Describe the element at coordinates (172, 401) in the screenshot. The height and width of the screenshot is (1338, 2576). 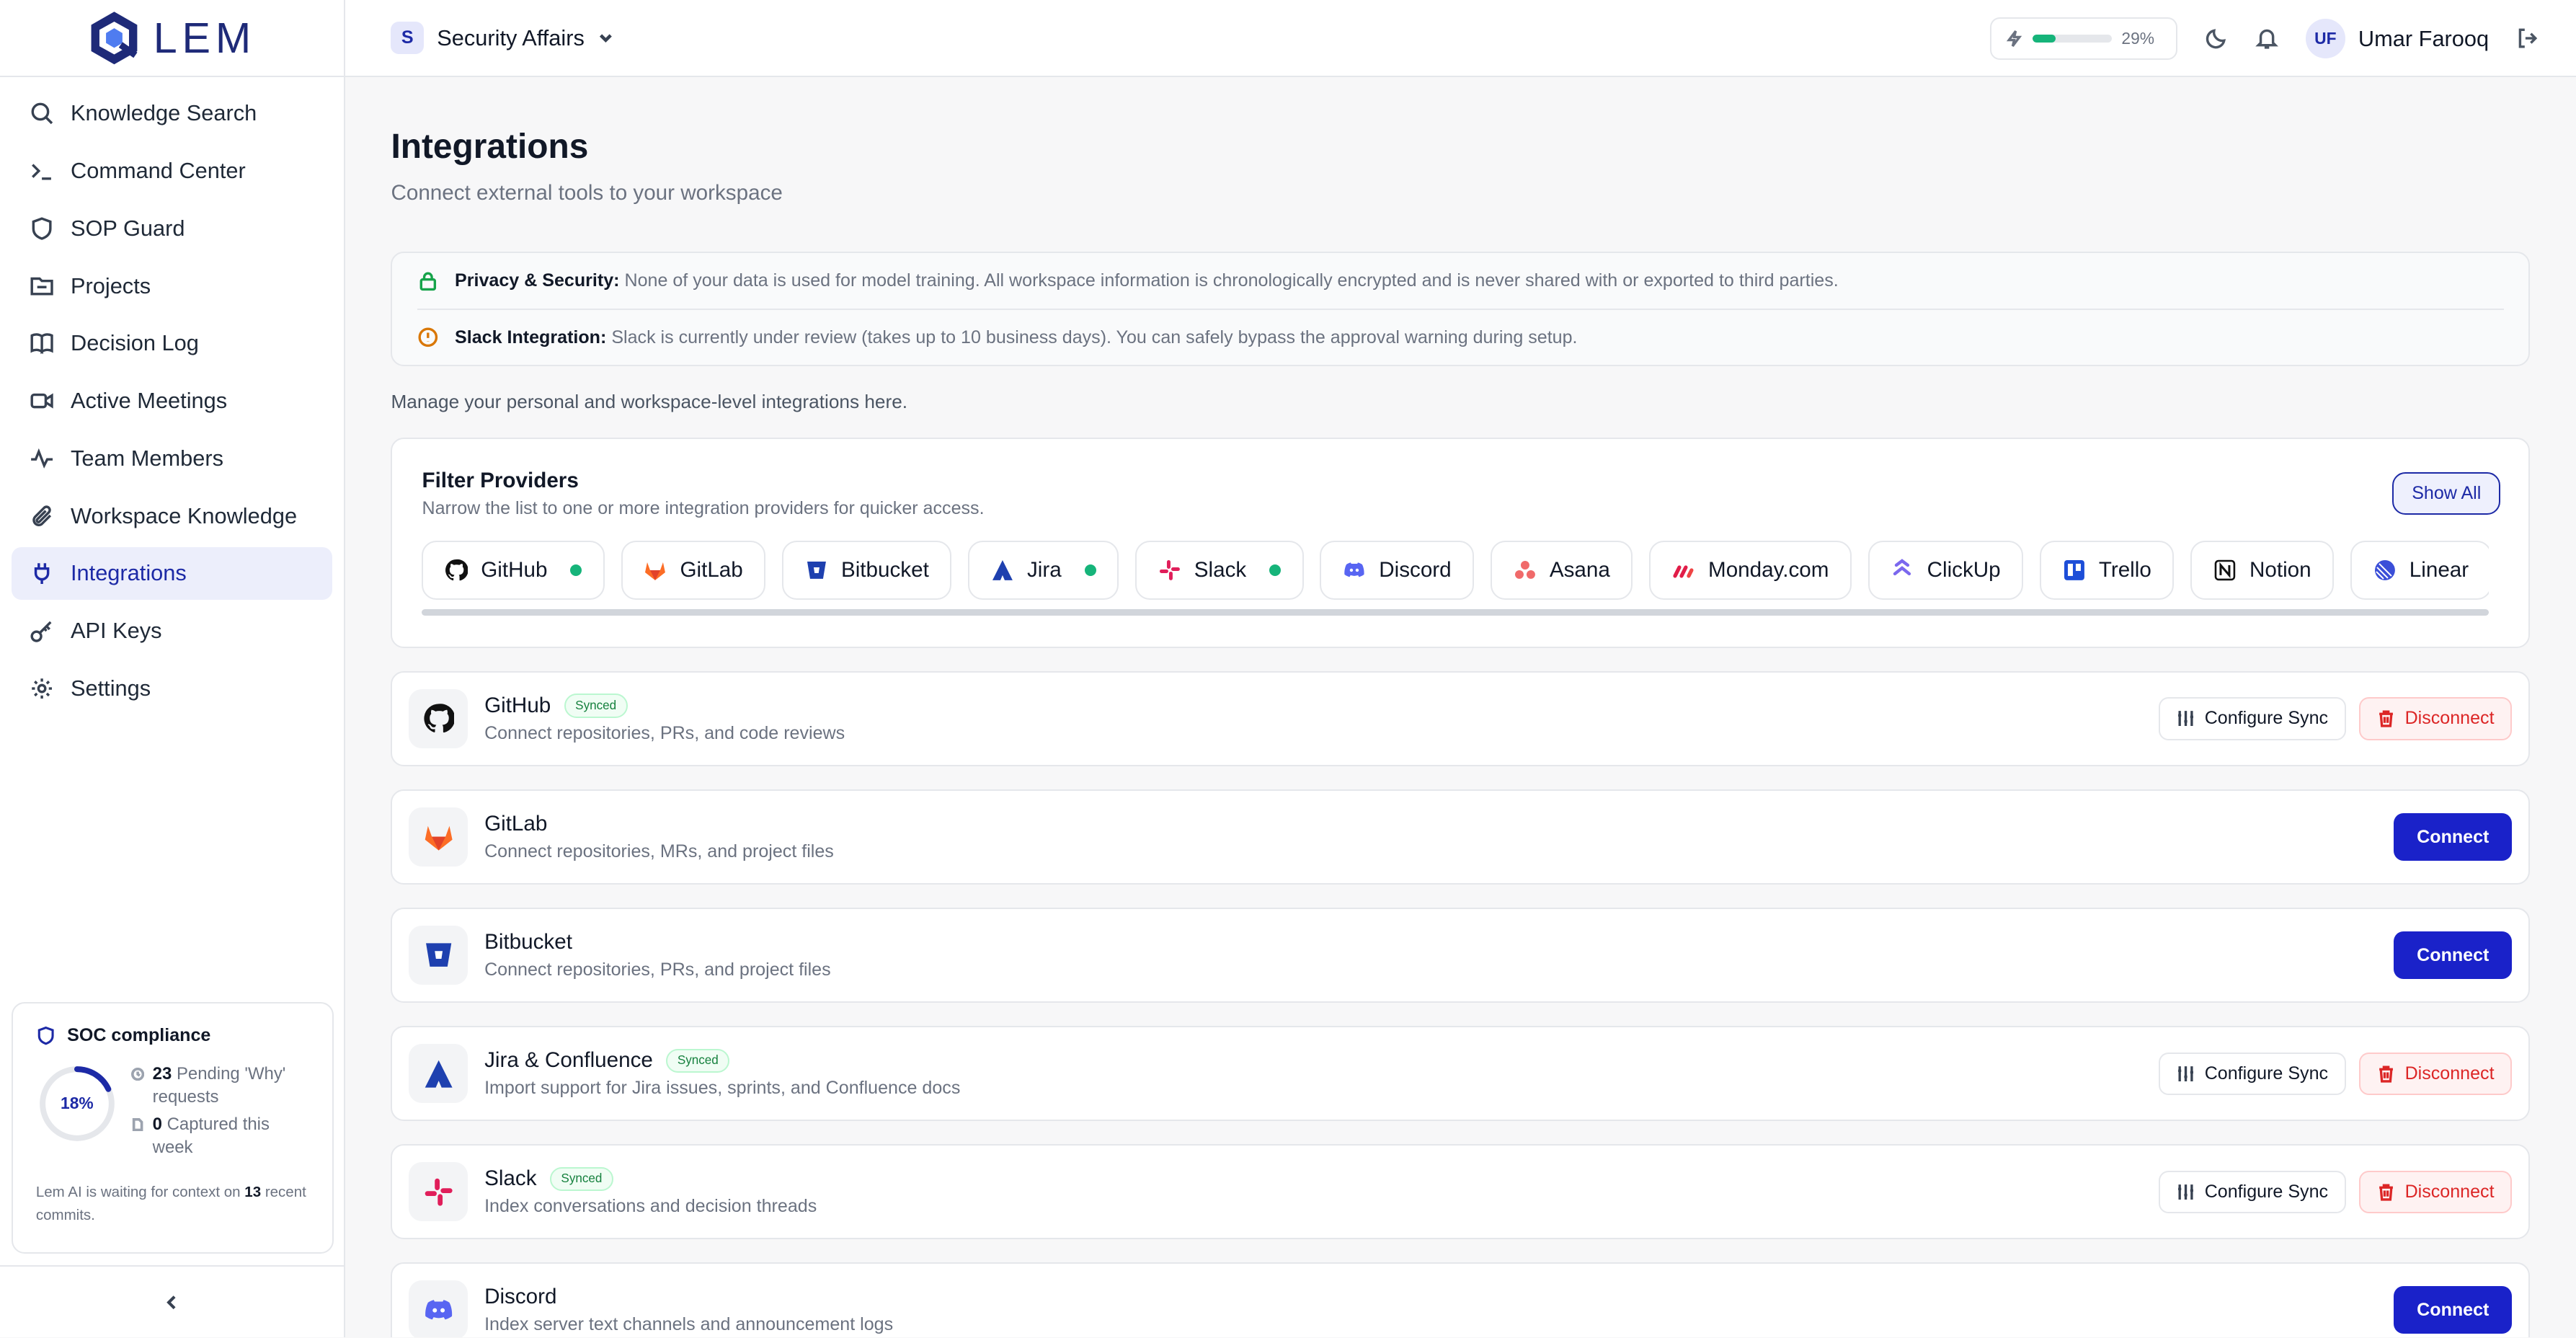
I see `sidebar-item-active-meetings: Active Meetings` at that location.